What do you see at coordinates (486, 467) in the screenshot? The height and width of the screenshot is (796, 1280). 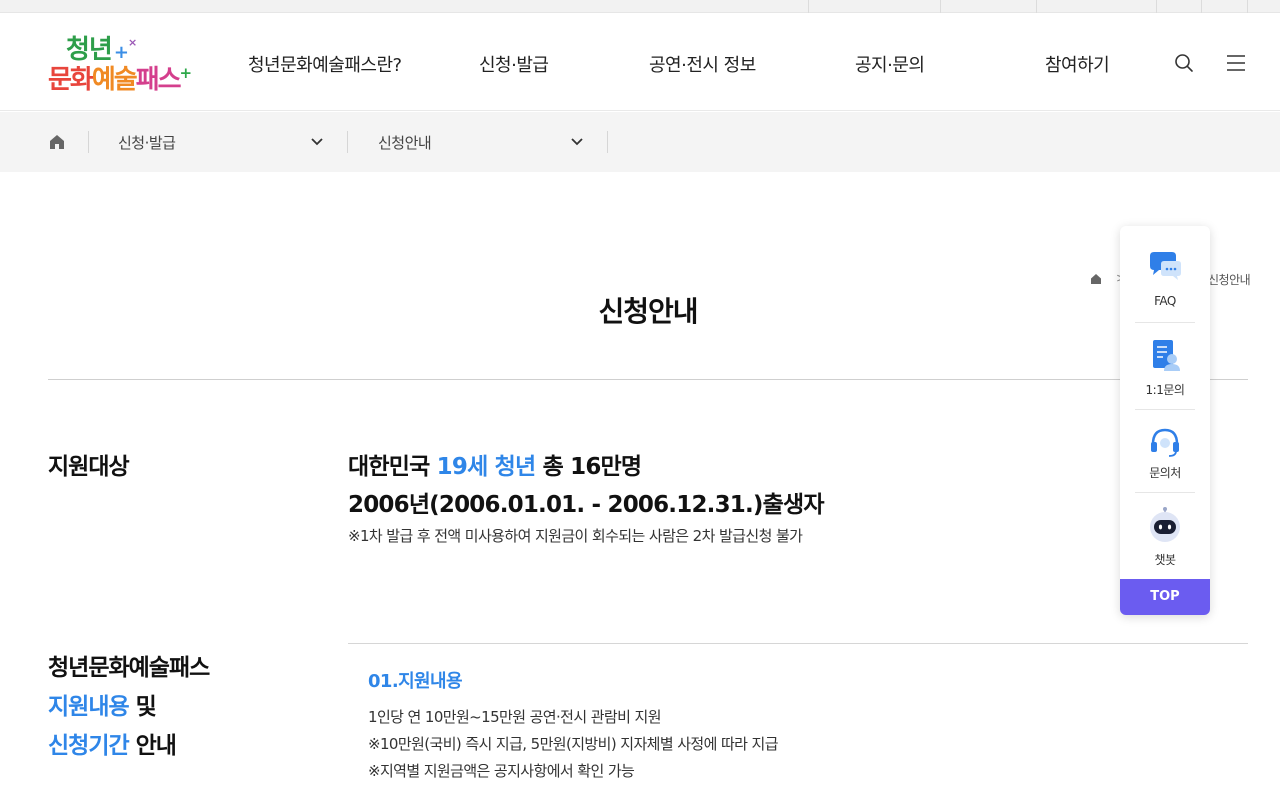 I see `eligibility-highlight: 19세 청년` at bounding box center [486, 467].